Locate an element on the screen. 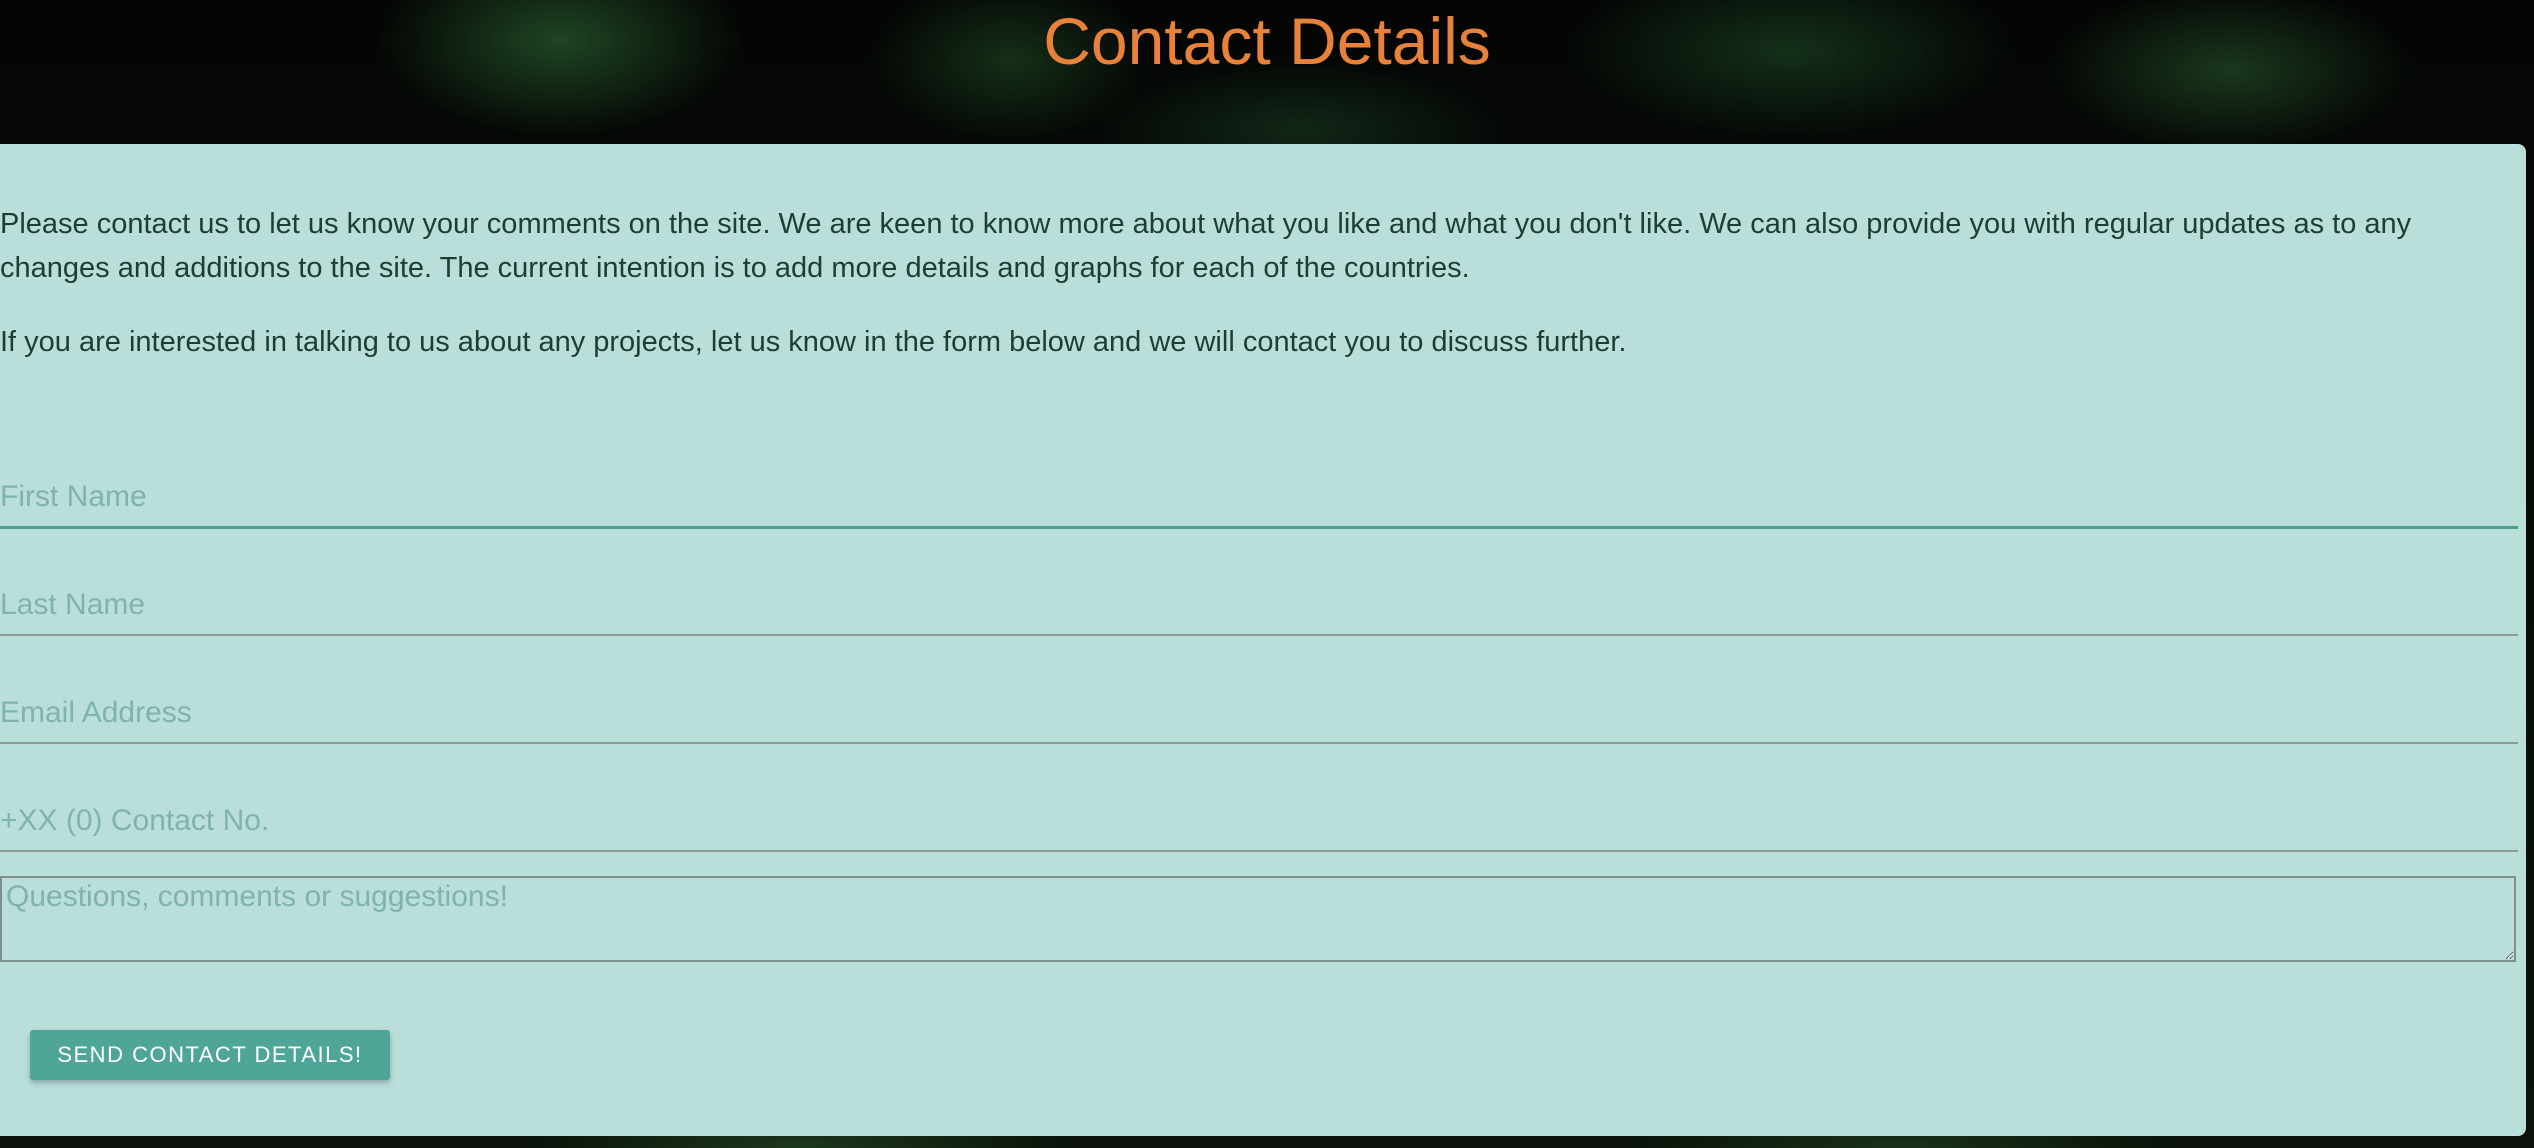 This screenshot has height=1148, width=2534. phone-field is located at coordinates (1259, 822).